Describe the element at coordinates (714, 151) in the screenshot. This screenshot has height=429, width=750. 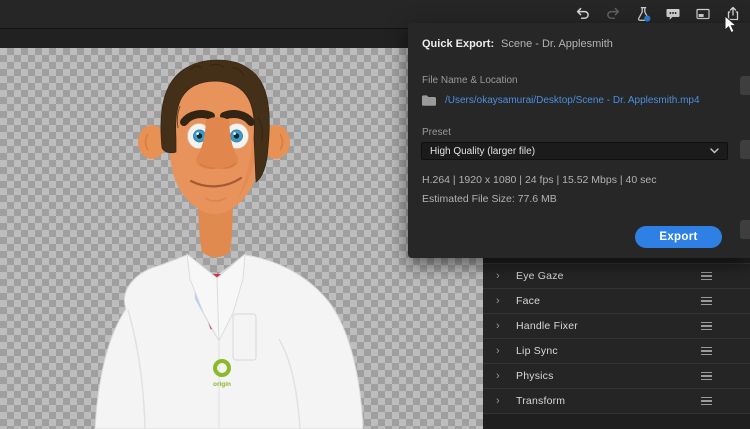
I see `chevron-down-icon` at that location.